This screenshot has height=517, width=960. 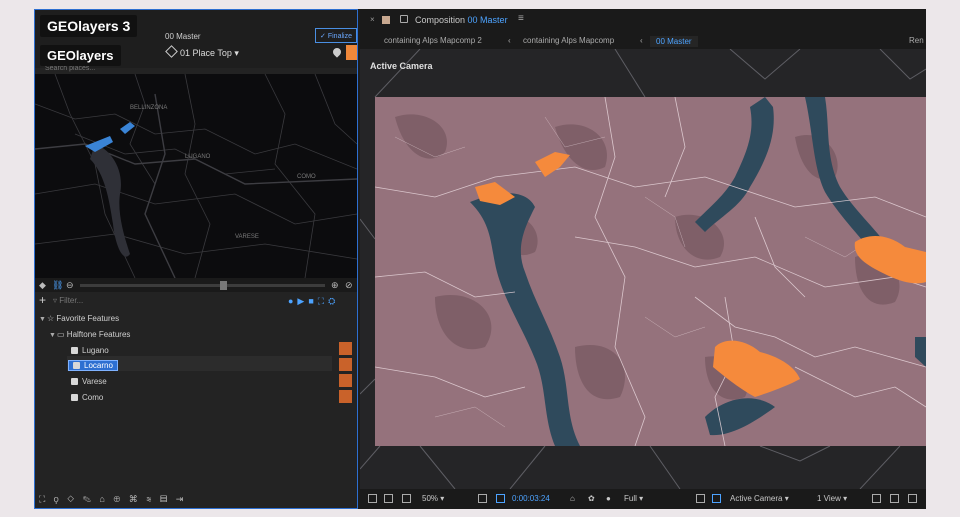 What do you see at coordinates (42, 285) in the screenshot?
I see `diamond-icon: ◆` at bounding box center [42, 285].